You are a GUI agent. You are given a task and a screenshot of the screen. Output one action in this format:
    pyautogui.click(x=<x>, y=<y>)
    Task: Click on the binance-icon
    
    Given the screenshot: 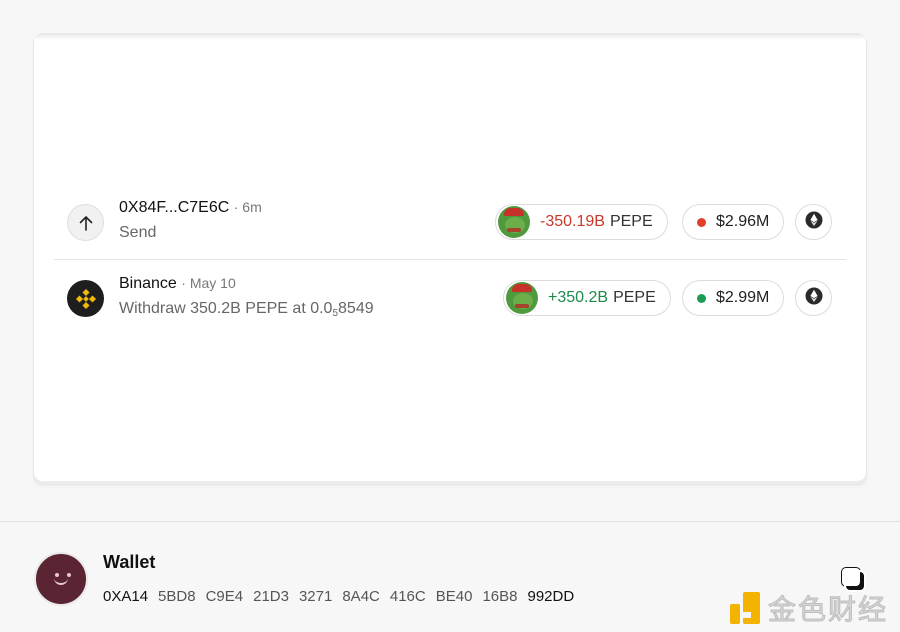 What is the action you would take?
    pyautogui.click(x=85, y=298)
    